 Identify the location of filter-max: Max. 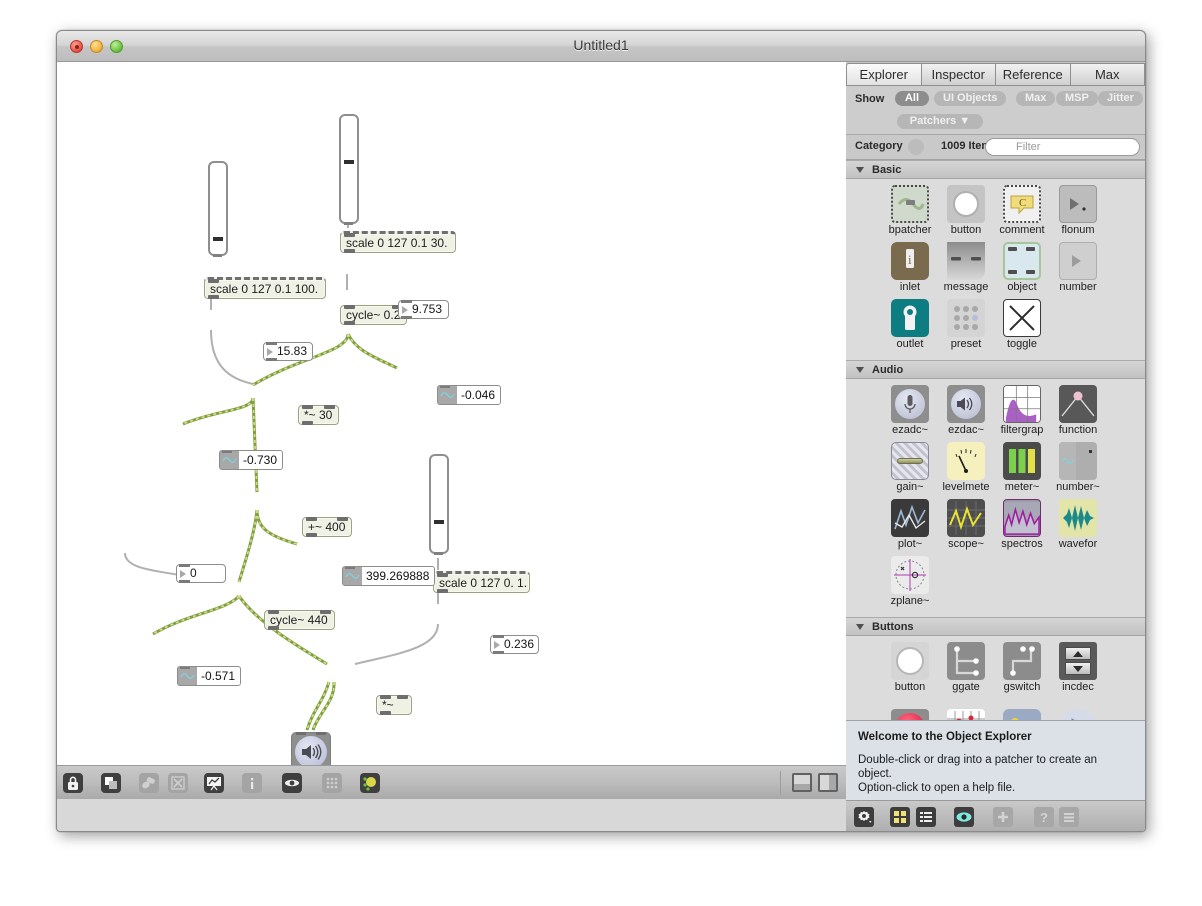
(1036, 98).